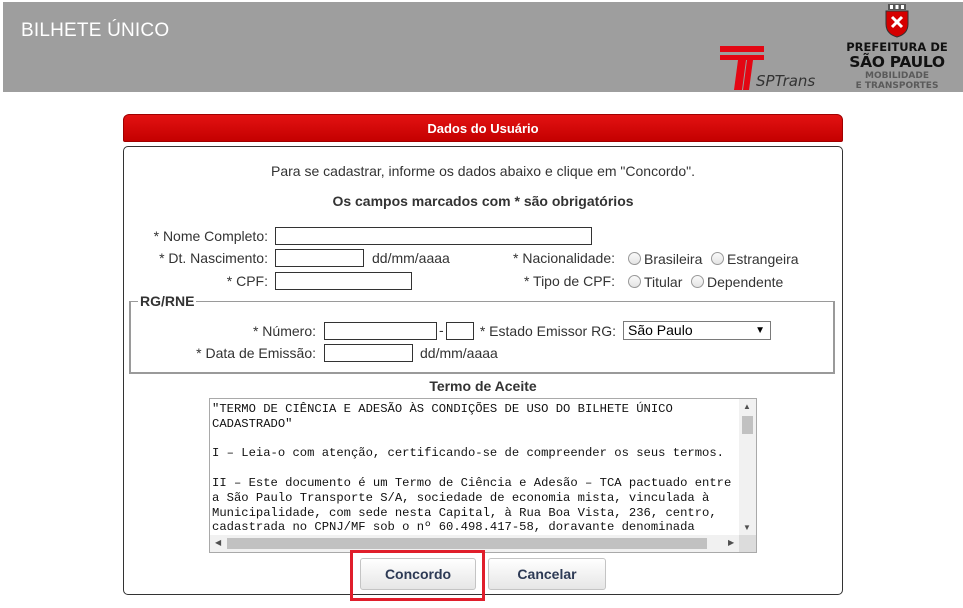 This screenshot has width=963, height=608. Describe the element at coordinates (218, 543) in the screenshot. I see `scroll-left-icon: ◀` at that location.